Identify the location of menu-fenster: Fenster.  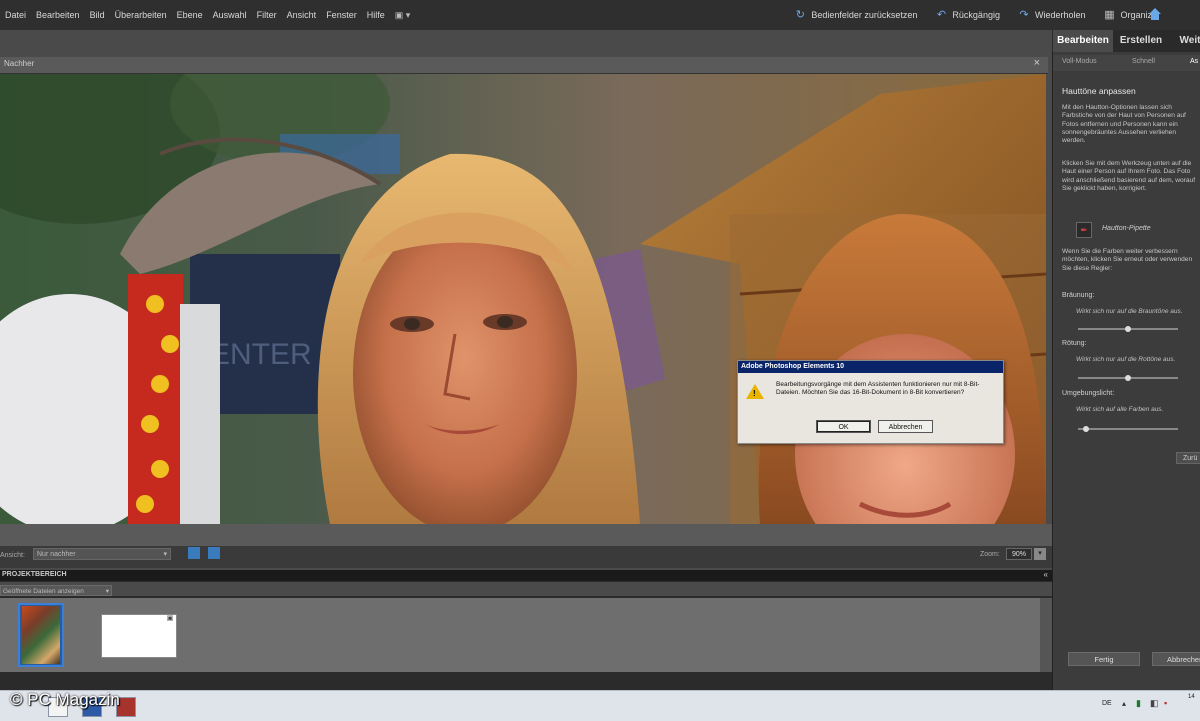
(341, 15).